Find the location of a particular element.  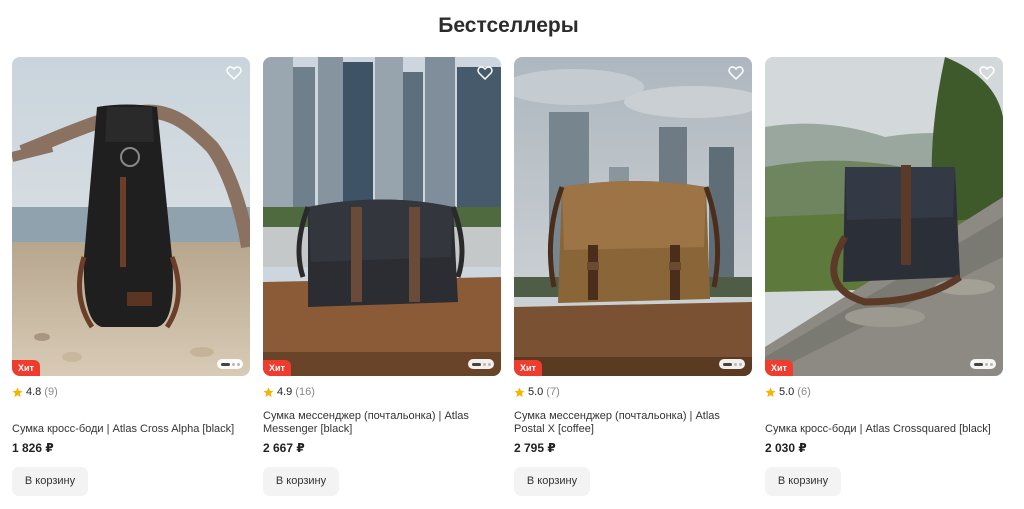

product-price: 2 795 ₽ is located at coordinates (535, 448).